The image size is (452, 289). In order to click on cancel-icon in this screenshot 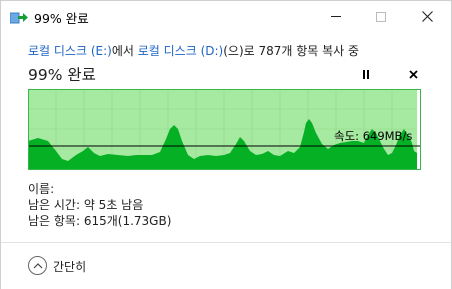, I will do `click(413, 74)`.